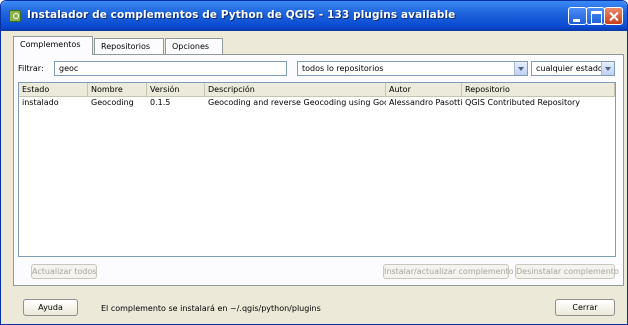 This screenshot has width=628, height=325. What do you see at coordinates (15, 16) in the screenshot?
I see `qgis-app-icon` at bounding box center [15, 16].